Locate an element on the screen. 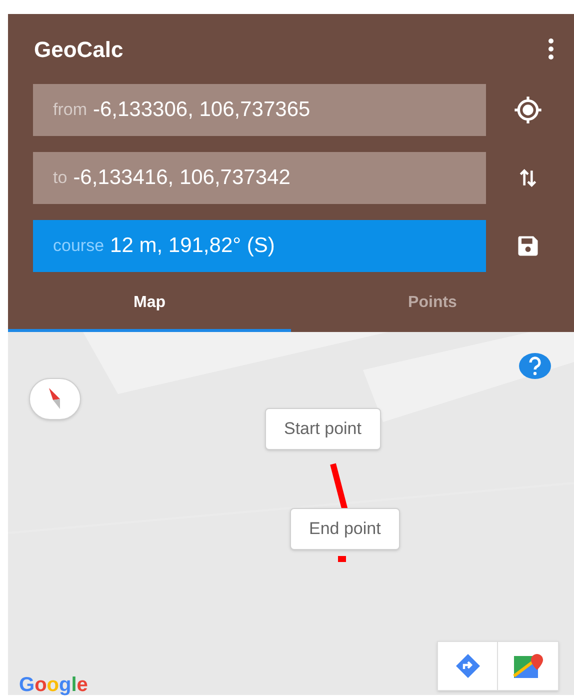  marker-info-window: Start point is located at coordinates (322, 429).